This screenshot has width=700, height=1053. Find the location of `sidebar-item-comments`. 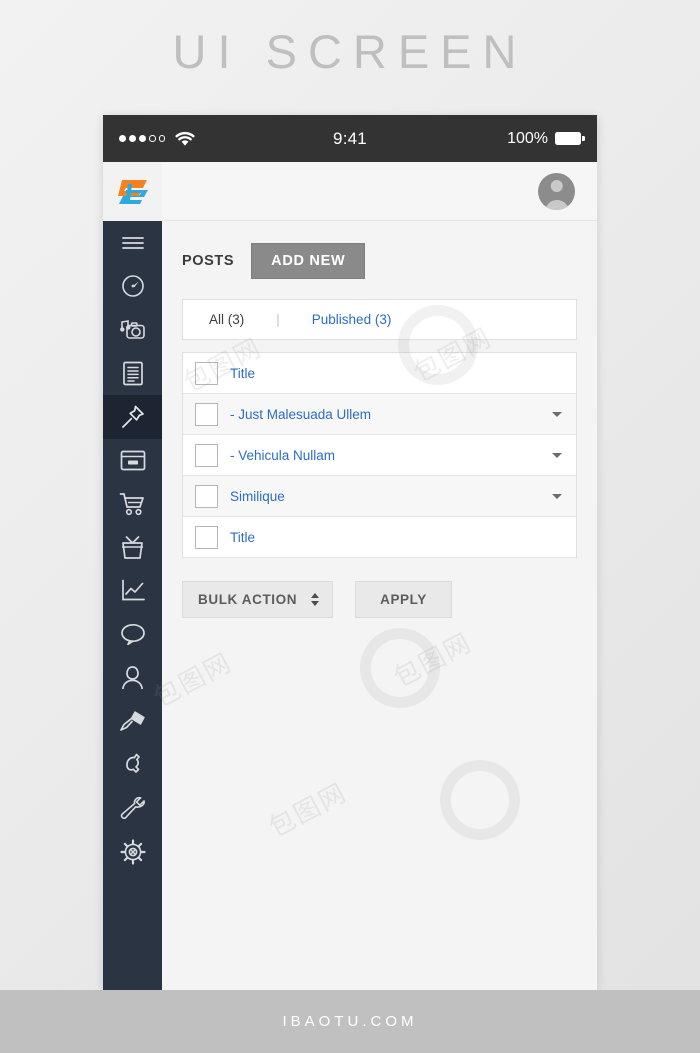

sidebar-item-comments is located at coordinates (132, 635).